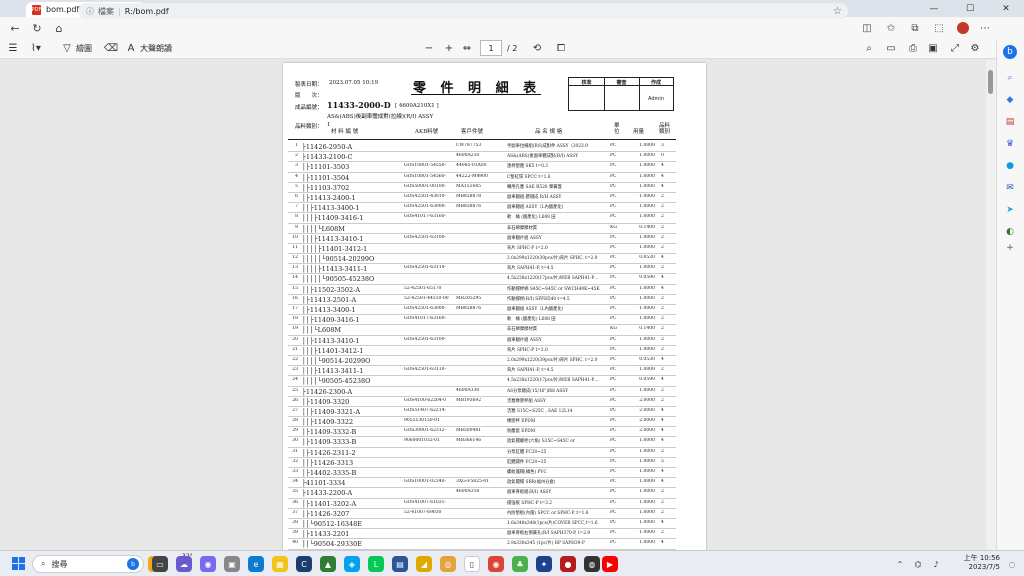 Image resolution: width=1024 pixels, height=576 pixels. What do you see at coordinates (891, 28) in the screenshot?
I see `favorites-icon: ✩` at bounding box center [891, 28].